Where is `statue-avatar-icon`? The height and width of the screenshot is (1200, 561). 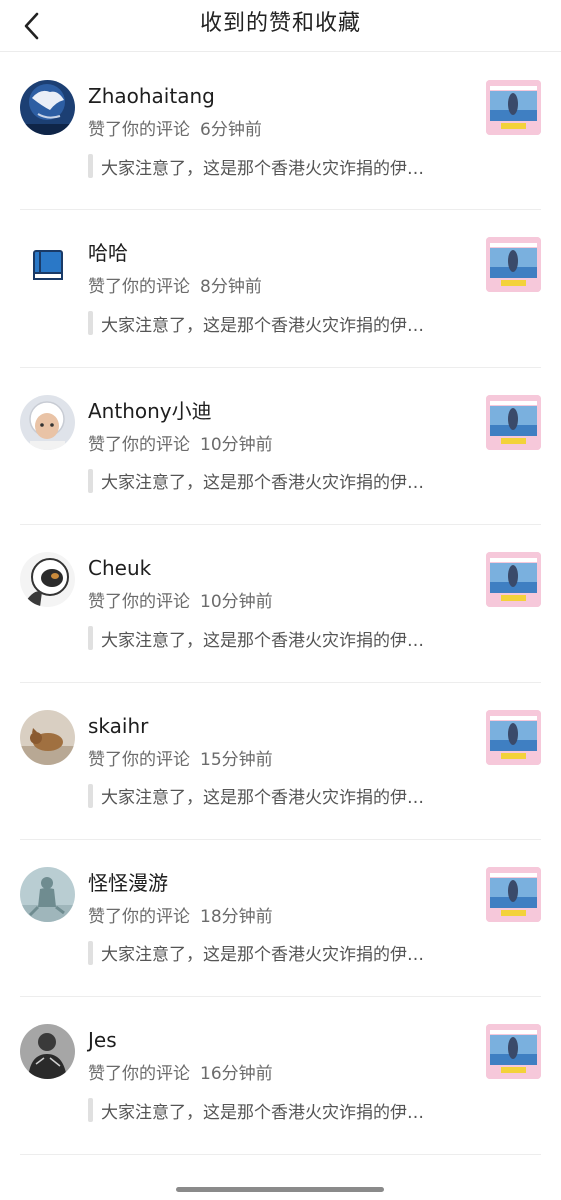
statue-avatar-icon is located at coordinates (47, 894).